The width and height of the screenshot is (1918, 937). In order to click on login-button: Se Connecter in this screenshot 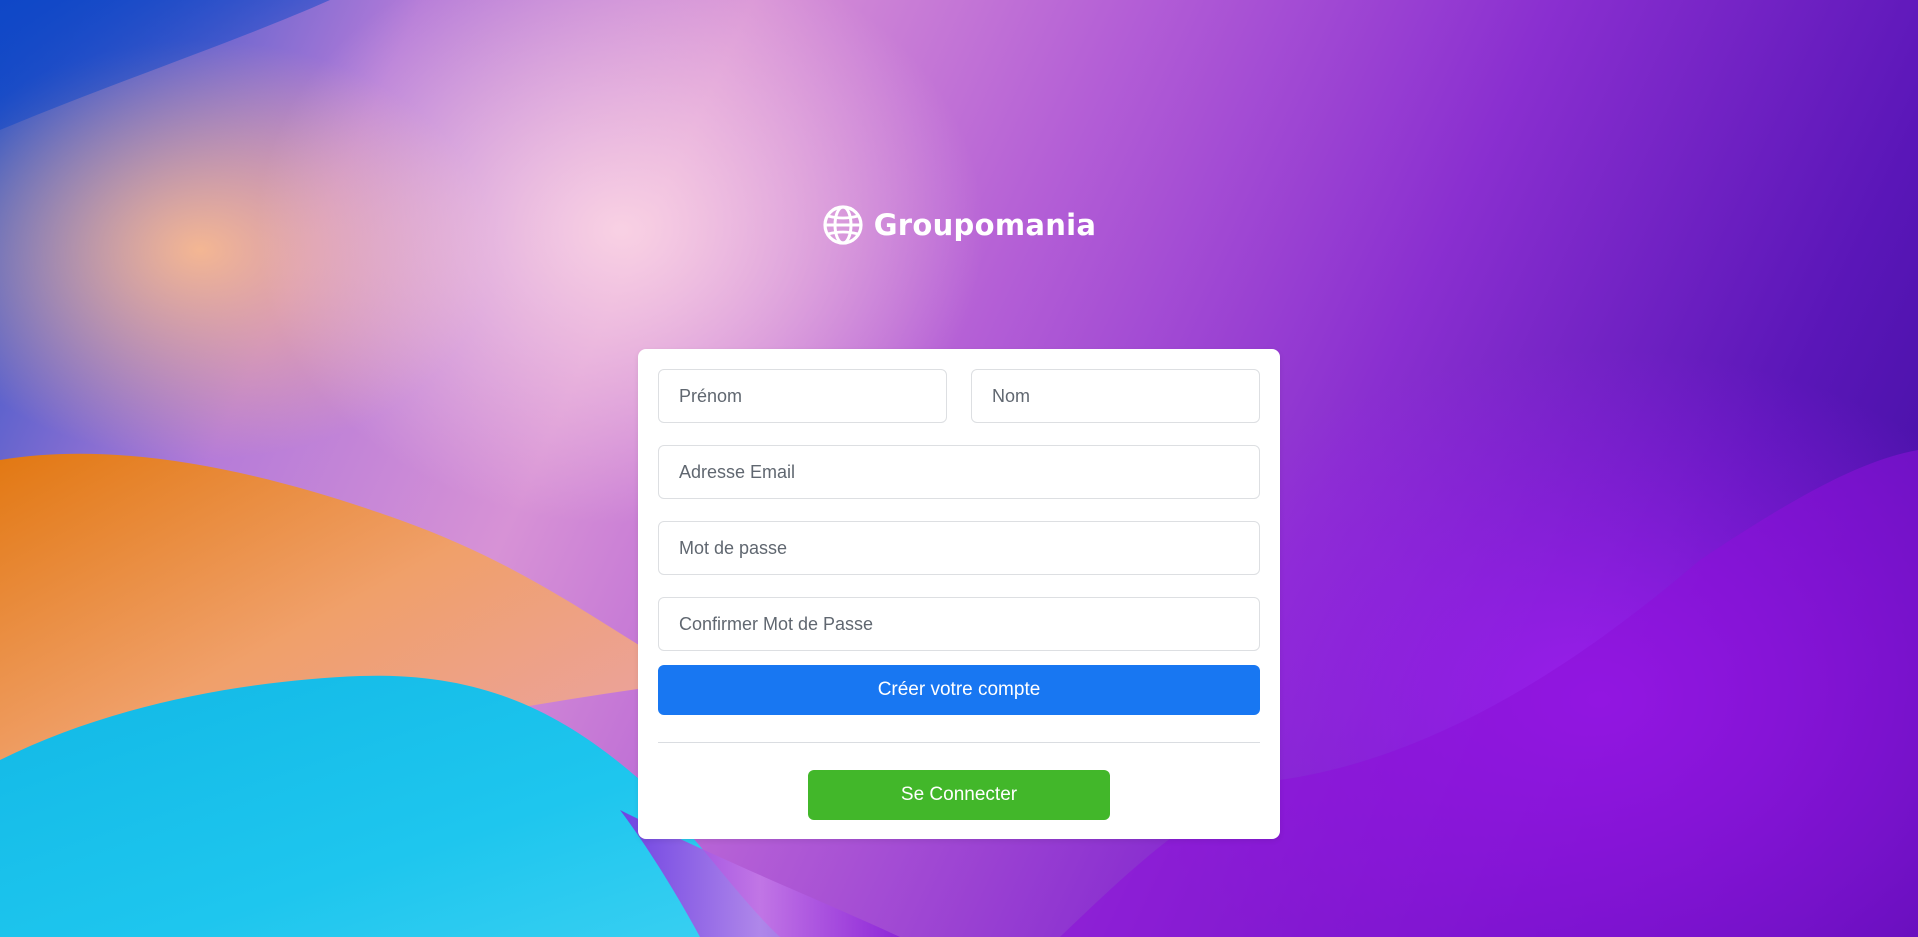, I will do `click(959, 795)`.